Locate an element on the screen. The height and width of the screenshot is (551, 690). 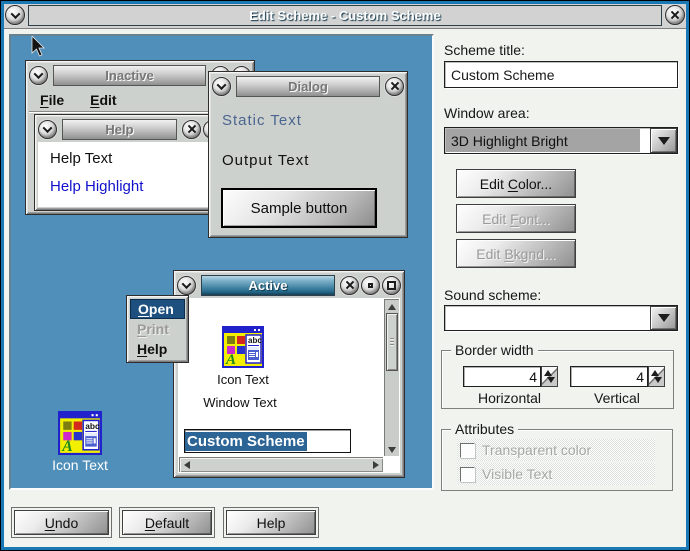
default-button: Default is located at coordinates (167, 522).